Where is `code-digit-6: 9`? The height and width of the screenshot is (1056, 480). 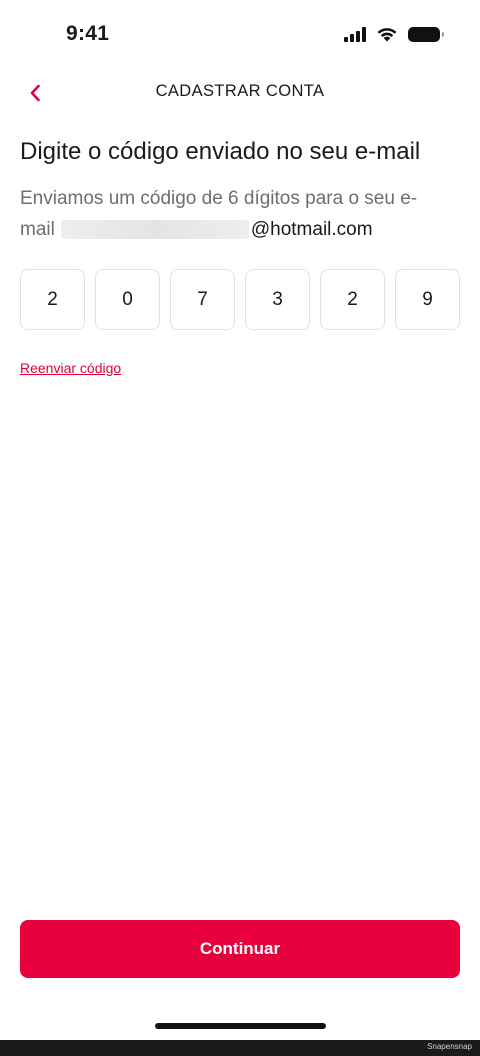 code-digit-6: 9 is located at coordinates (427, 299).